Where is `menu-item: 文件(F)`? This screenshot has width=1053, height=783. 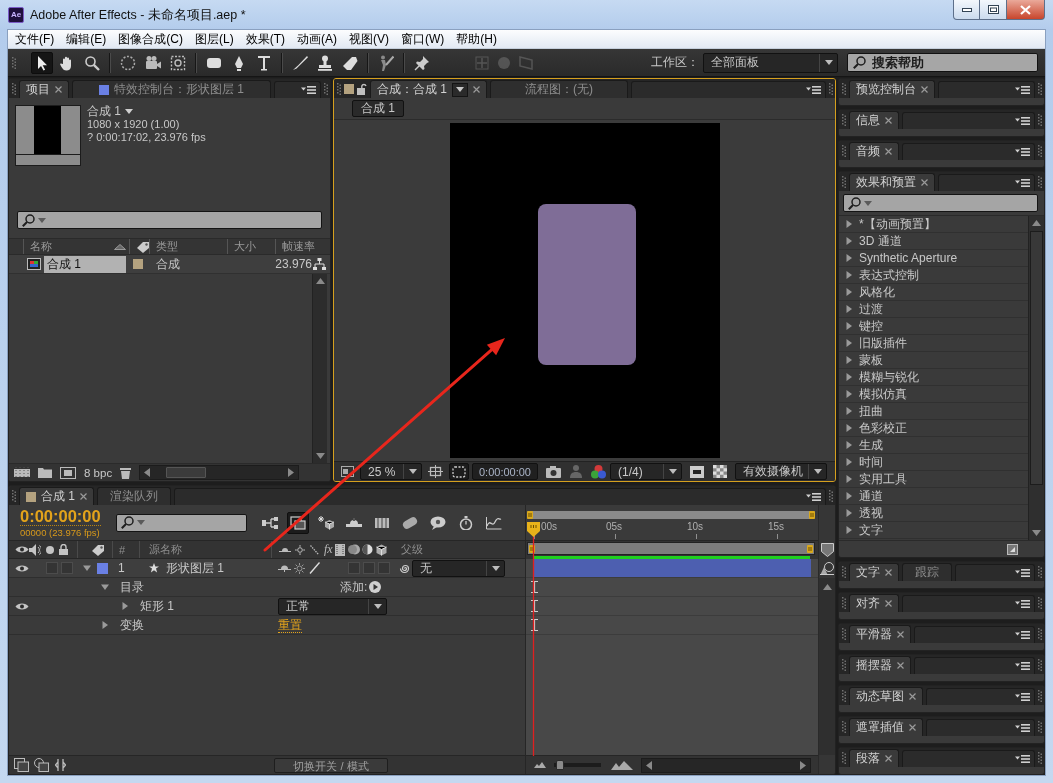
menu-item: 文件(F) is located at coordinates (35, 39).